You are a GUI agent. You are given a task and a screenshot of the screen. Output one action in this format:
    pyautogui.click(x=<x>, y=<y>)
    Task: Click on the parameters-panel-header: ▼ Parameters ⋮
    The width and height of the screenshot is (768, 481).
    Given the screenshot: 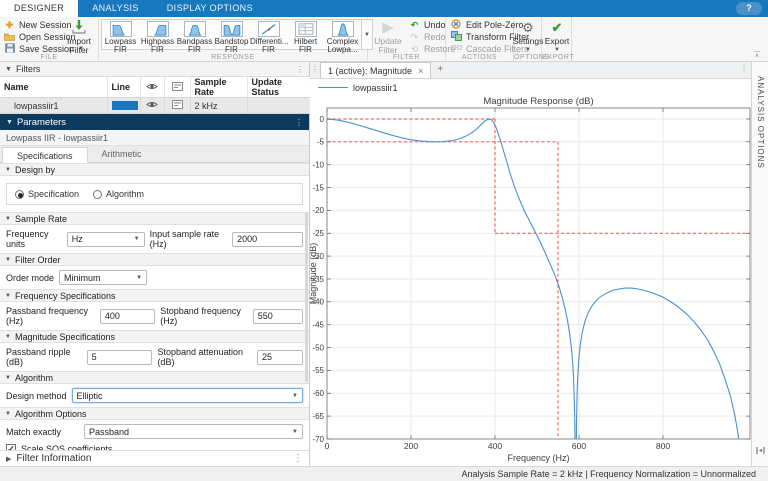 What is the action you would take?
    pyautogui.click(x=154, y=122)
    